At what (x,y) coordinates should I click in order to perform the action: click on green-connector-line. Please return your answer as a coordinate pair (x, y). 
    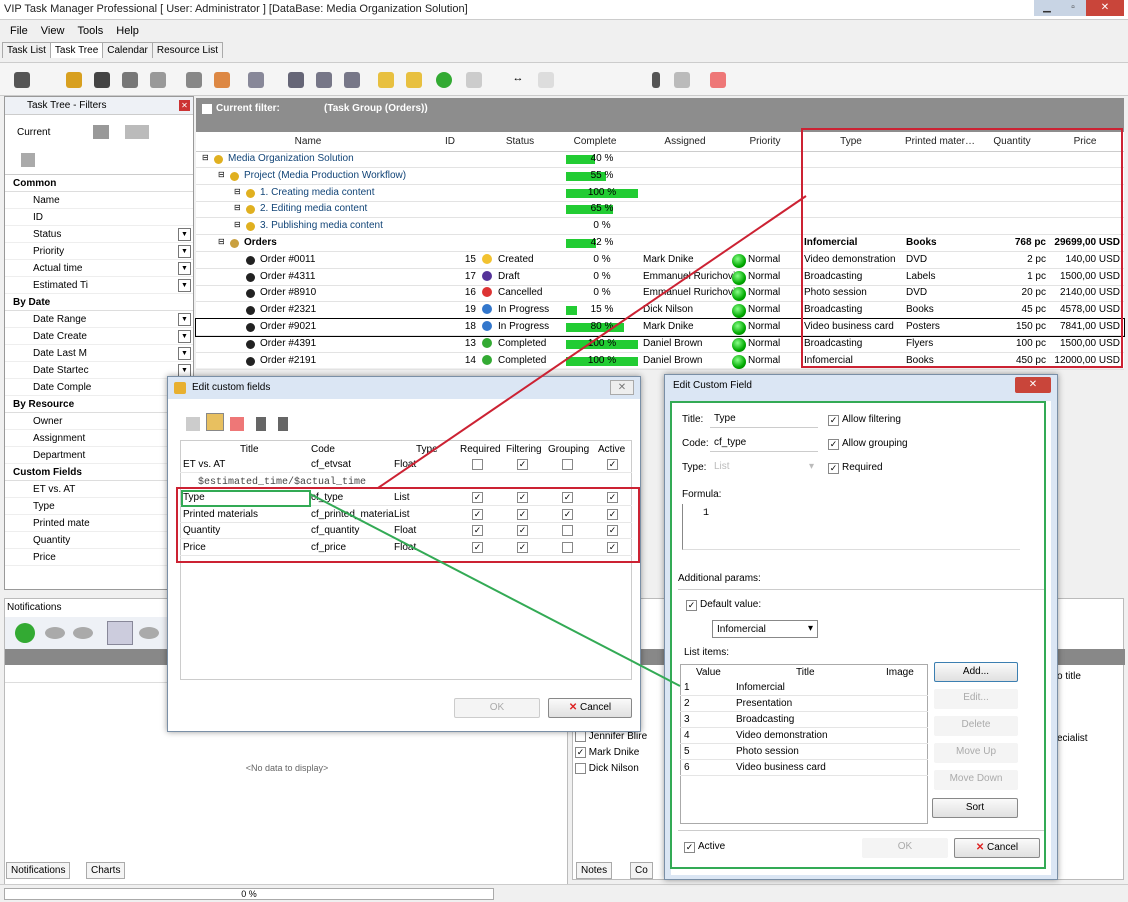
    Looking at the image, I should click on (495, 590).